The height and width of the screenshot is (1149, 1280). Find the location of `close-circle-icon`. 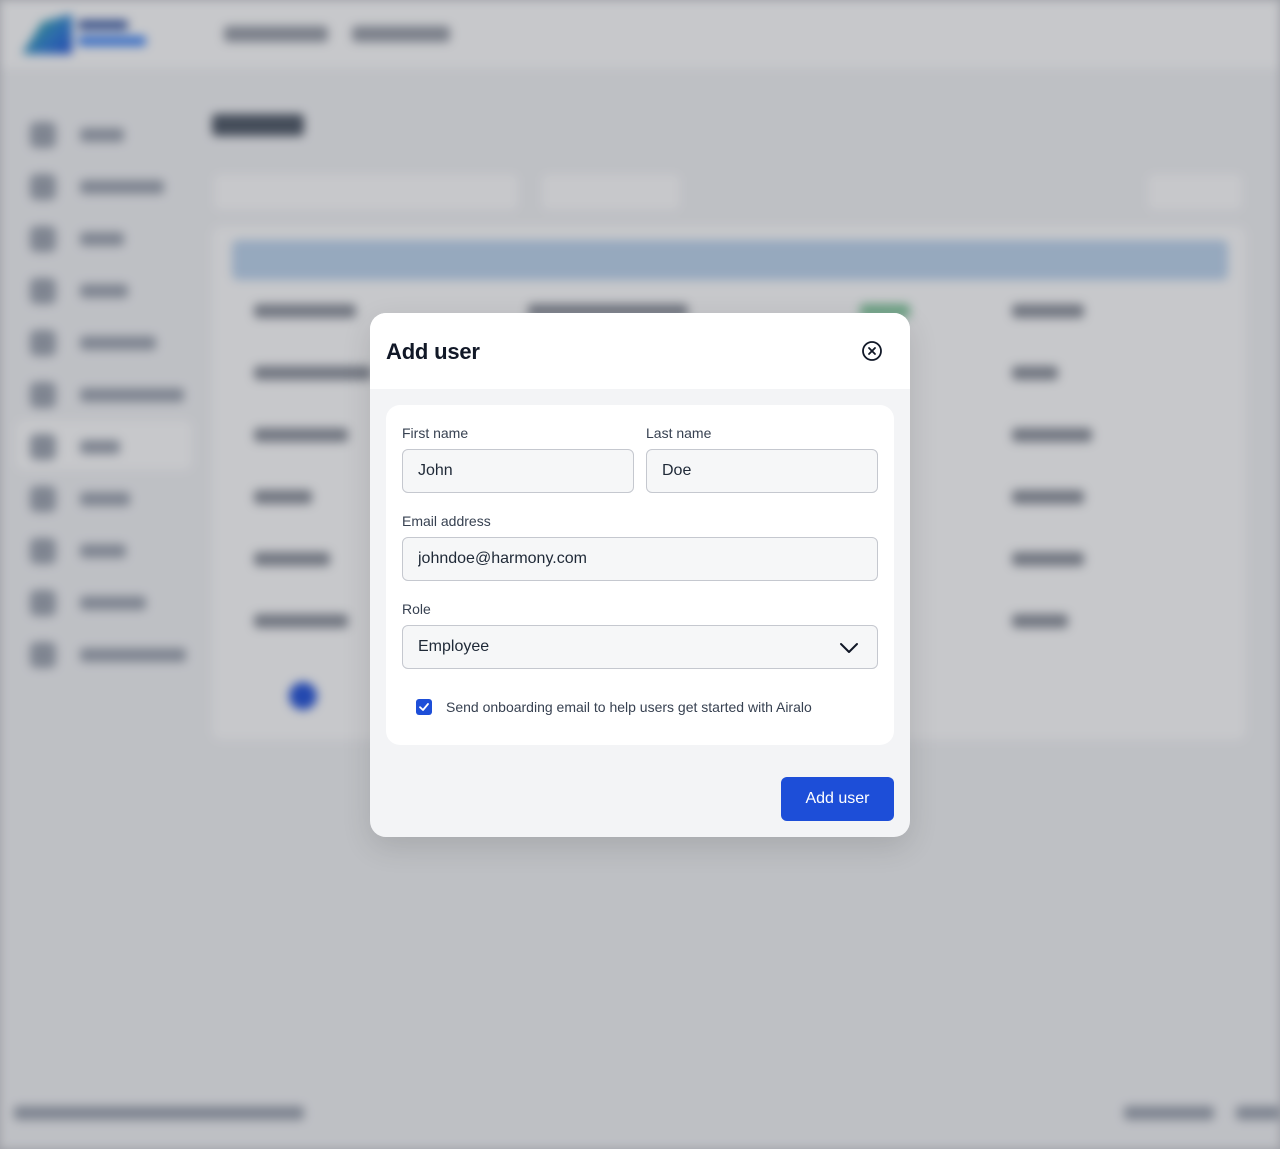

close-circle-icon is located at coordinates (872, 351).